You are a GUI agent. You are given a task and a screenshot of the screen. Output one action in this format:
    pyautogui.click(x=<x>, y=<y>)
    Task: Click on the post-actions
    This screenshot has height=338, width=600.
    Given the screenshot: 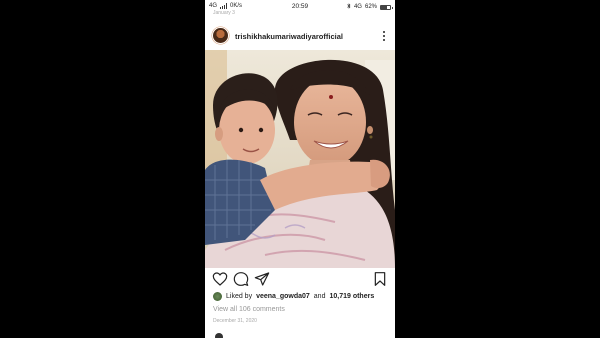 What is the action you would take?
    pyautogui.click(x=300, y=280)
    